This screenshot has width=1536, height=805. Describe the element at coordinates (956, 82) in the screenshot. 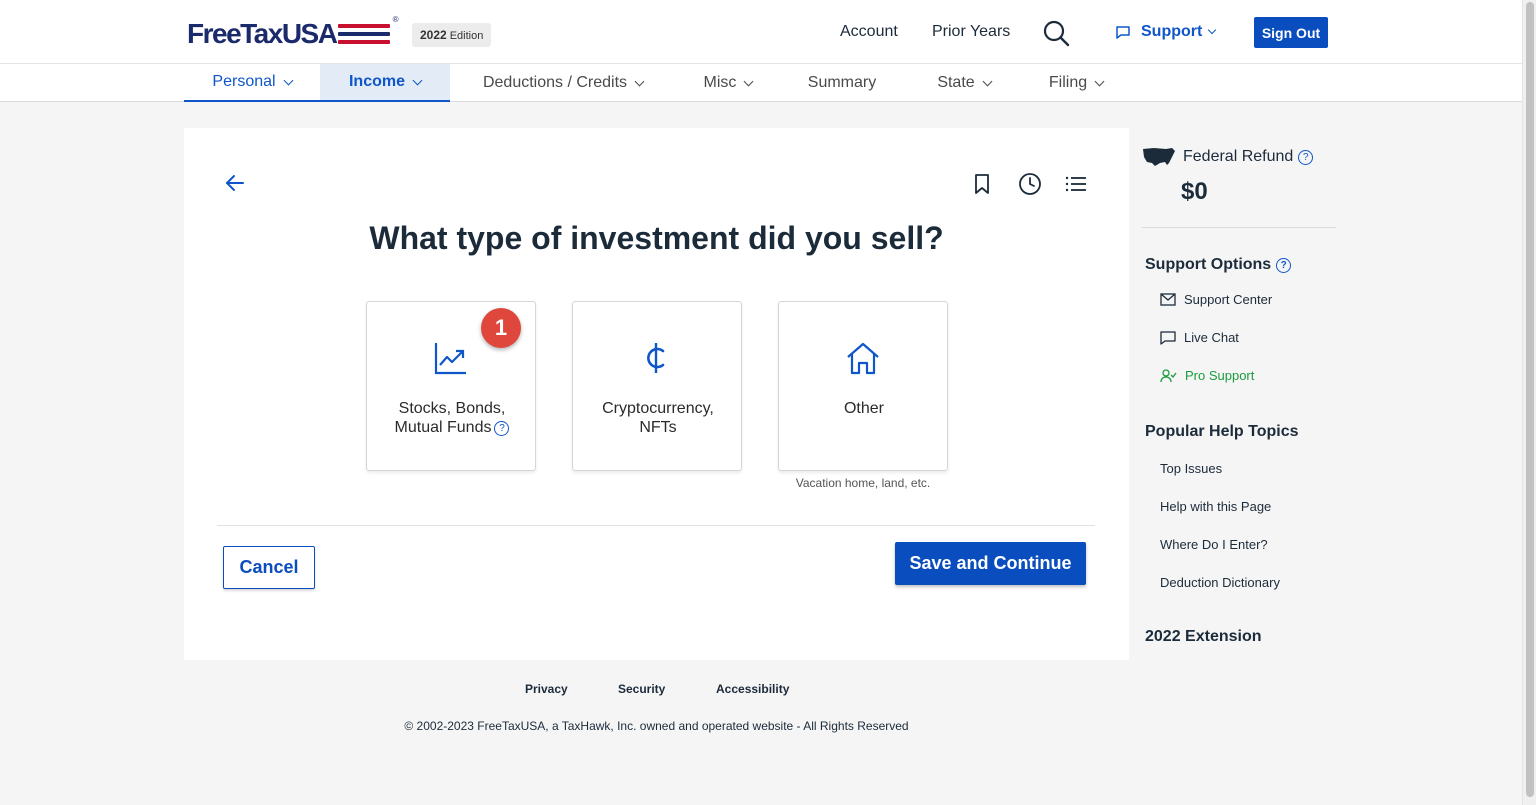

I see `tab-label: State` at that location.